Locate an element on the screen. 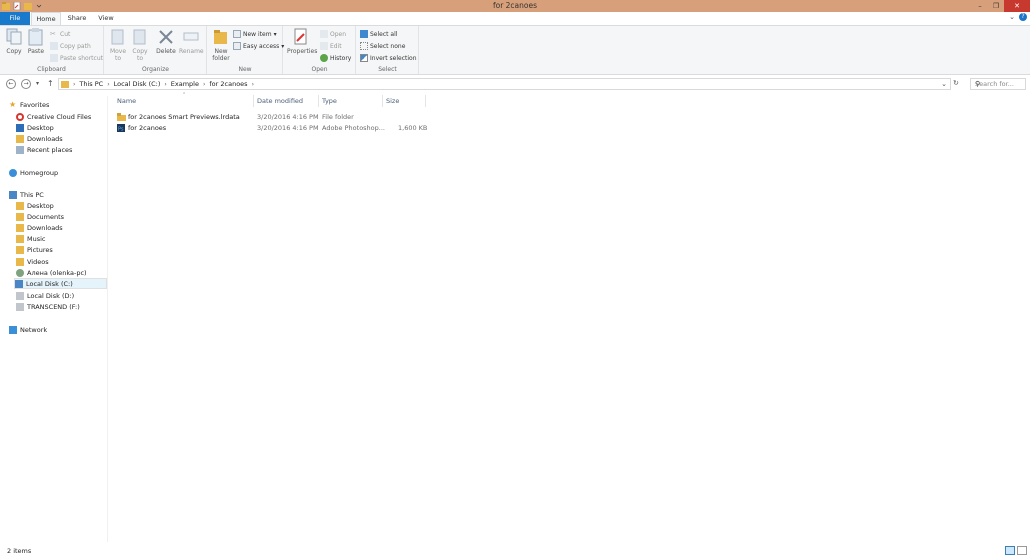 The width and height of the screenshot is (1030, 558). recent-places-icon is located at coordinates (20, 149).